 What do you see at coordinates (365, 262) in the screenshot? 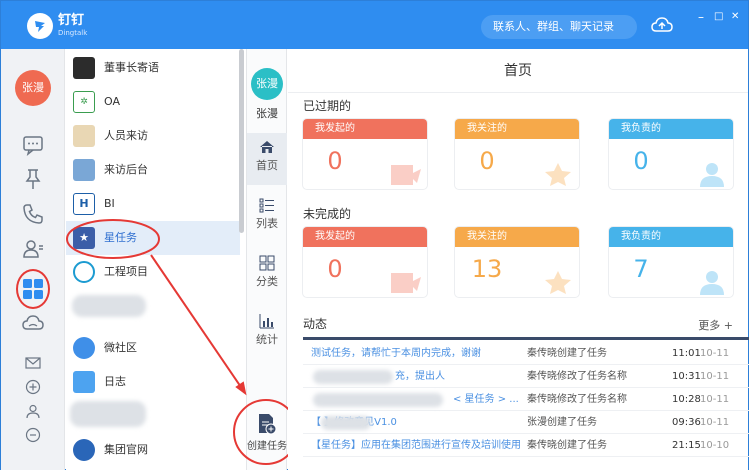
I see `unfinished-initiated-card: 我发起的 0` at bounding box center [365, 262].